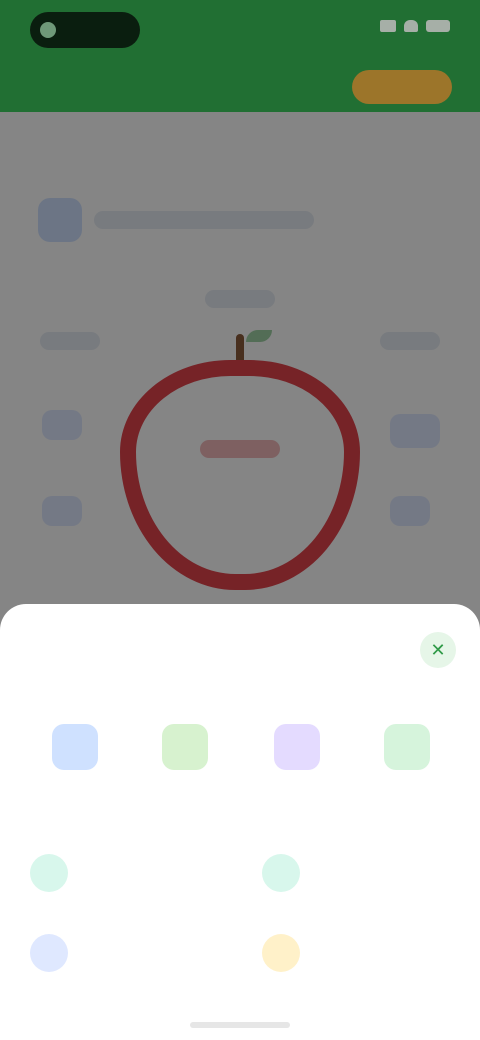 The height and width of the screenshot is (1040, 480). I want to click on share-targets, so click(240, 774).